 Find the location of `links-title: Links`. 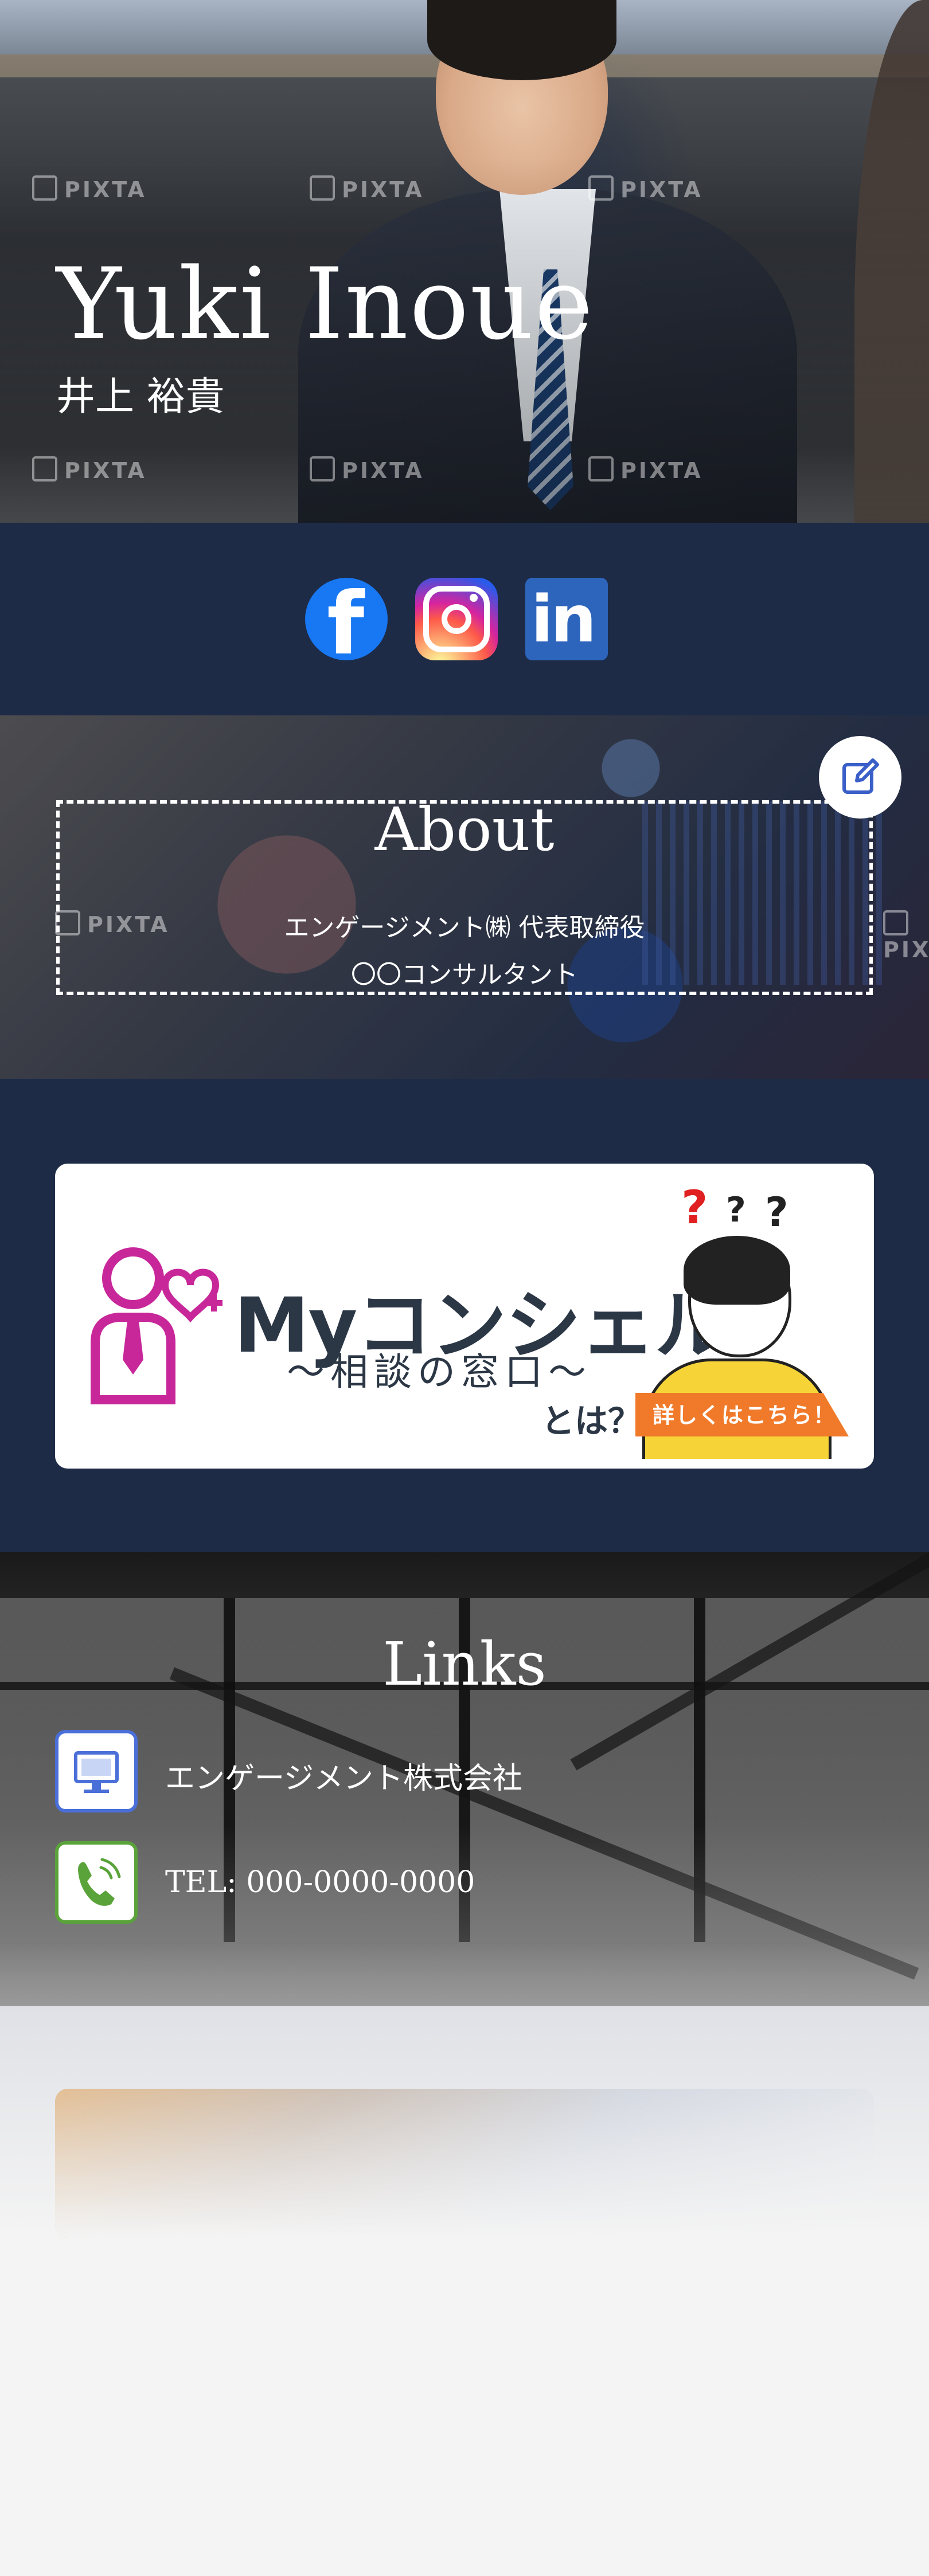

links-title: Links is located at coordinates (464, 1664).